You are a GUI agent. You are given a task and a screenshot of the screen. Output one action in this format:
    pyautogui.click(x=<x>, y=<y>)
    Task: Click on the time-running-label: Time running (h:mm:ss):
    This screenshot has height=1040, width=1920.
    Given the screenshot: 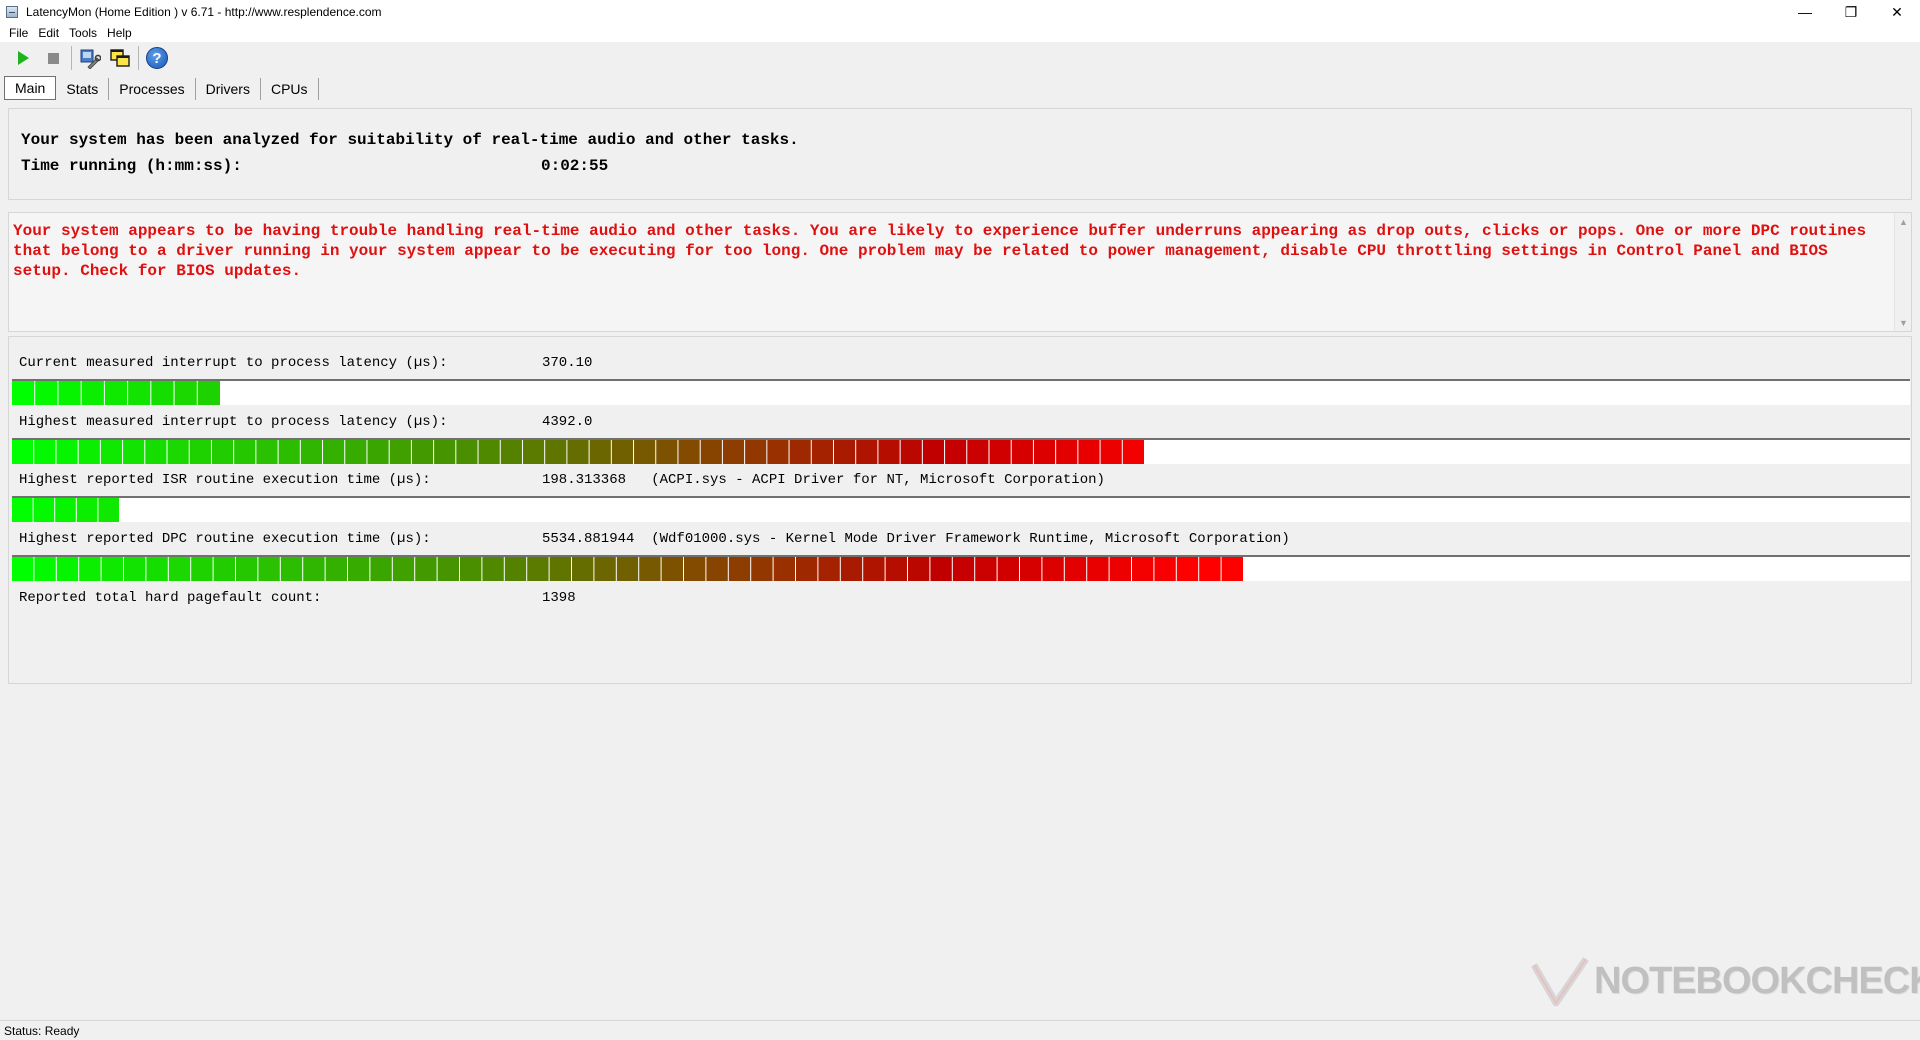 What is the action you would take?
    pyautogui.click(x=131, y=166)
    